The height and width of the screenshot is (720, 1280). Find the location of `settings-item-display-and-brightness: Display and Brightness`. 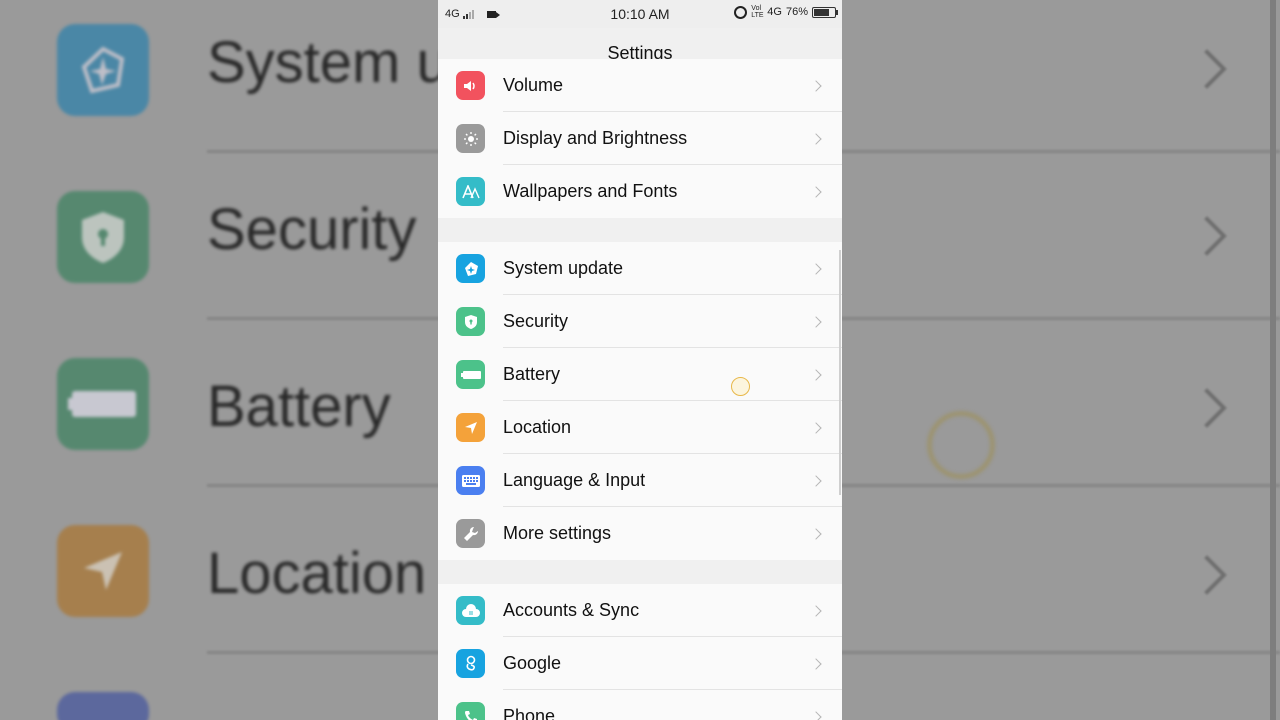

settings-item-display-and-brightness: Display and Brightness is located at coordinates (640, 138).